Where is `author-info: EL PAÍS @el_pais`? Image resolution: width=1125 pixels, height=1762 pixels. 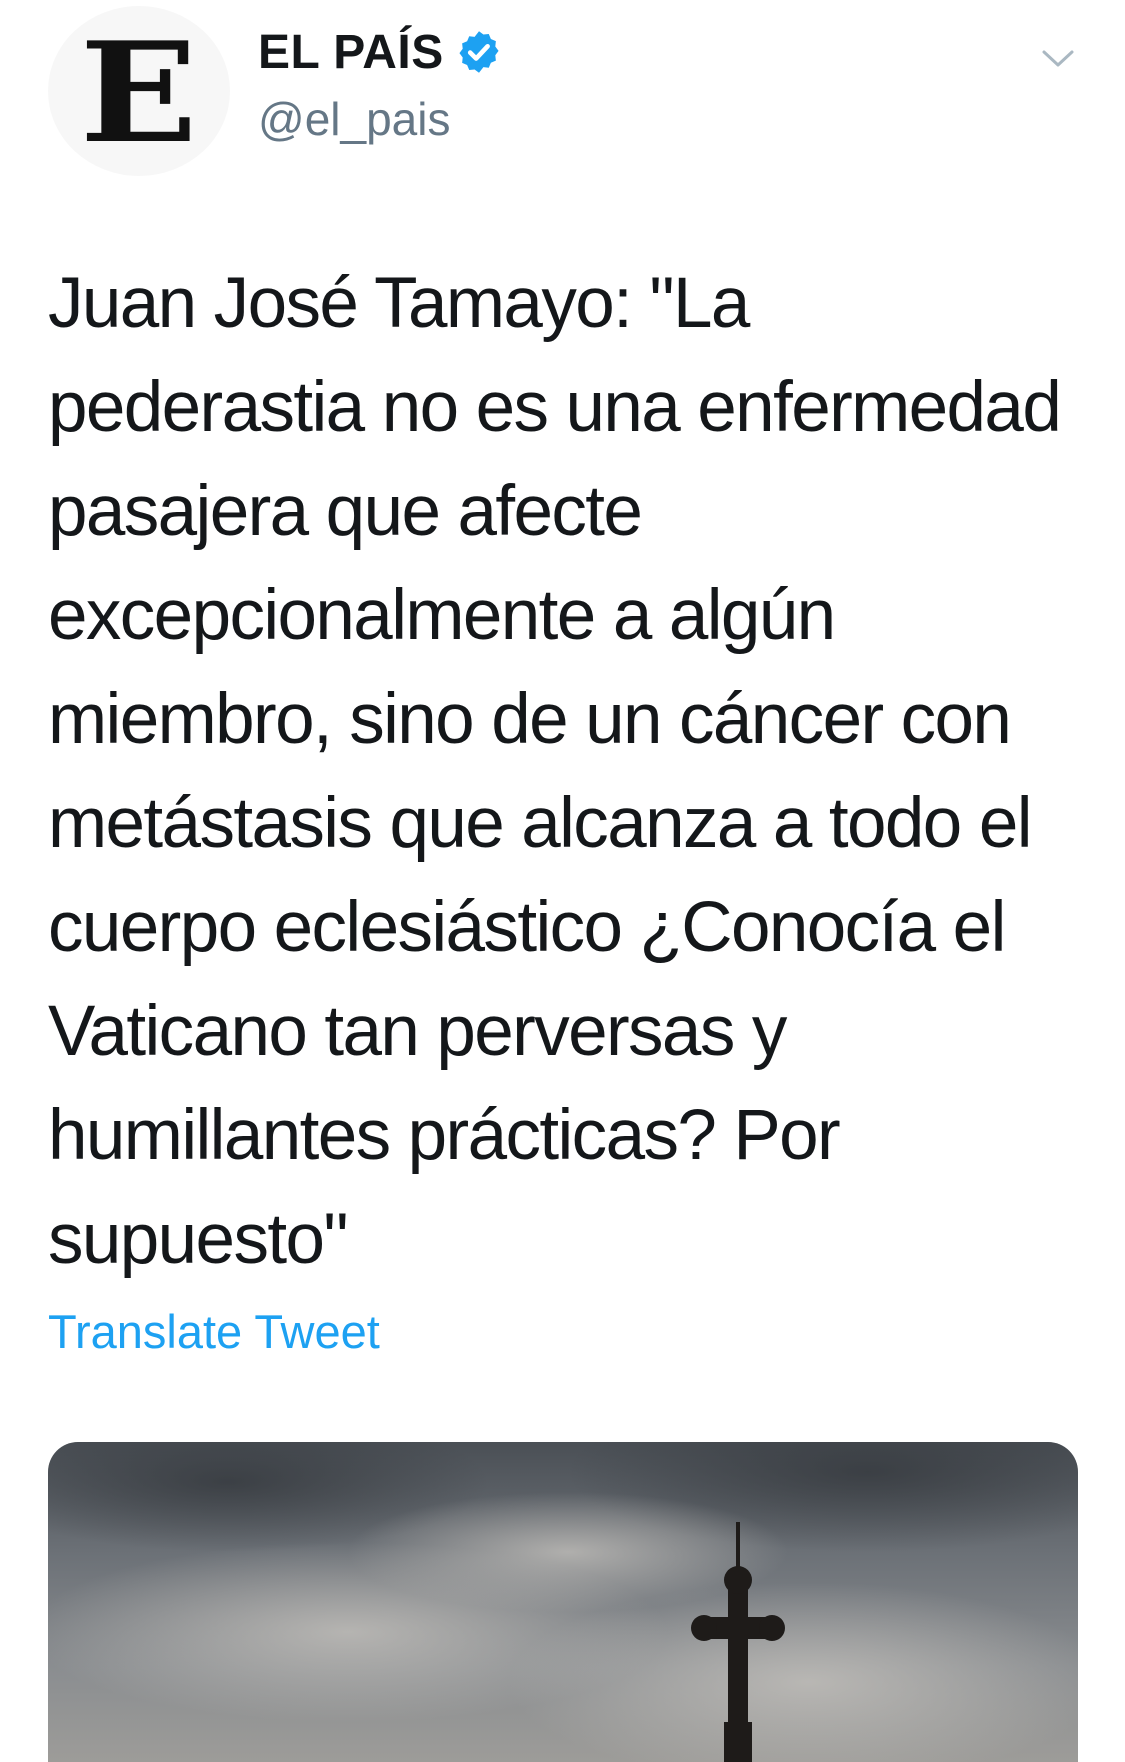
author-info: EL PAÍS @el_pais is located at coordinates (380, 84).